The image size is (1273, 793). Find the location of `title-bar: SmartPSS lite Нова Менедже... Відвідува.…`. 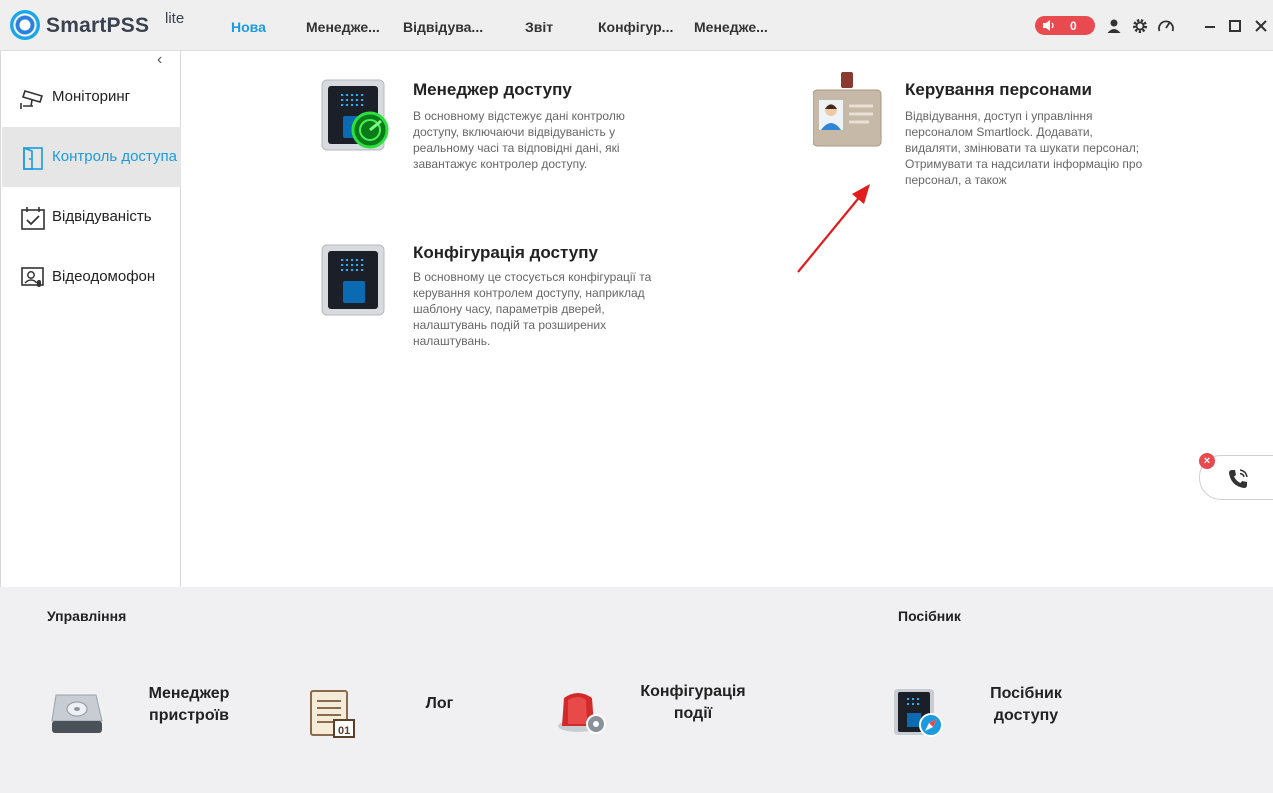

title-bar: SmartPSS lite Нова Менедже... Відвідува.… is located at coordinates (636, 25).